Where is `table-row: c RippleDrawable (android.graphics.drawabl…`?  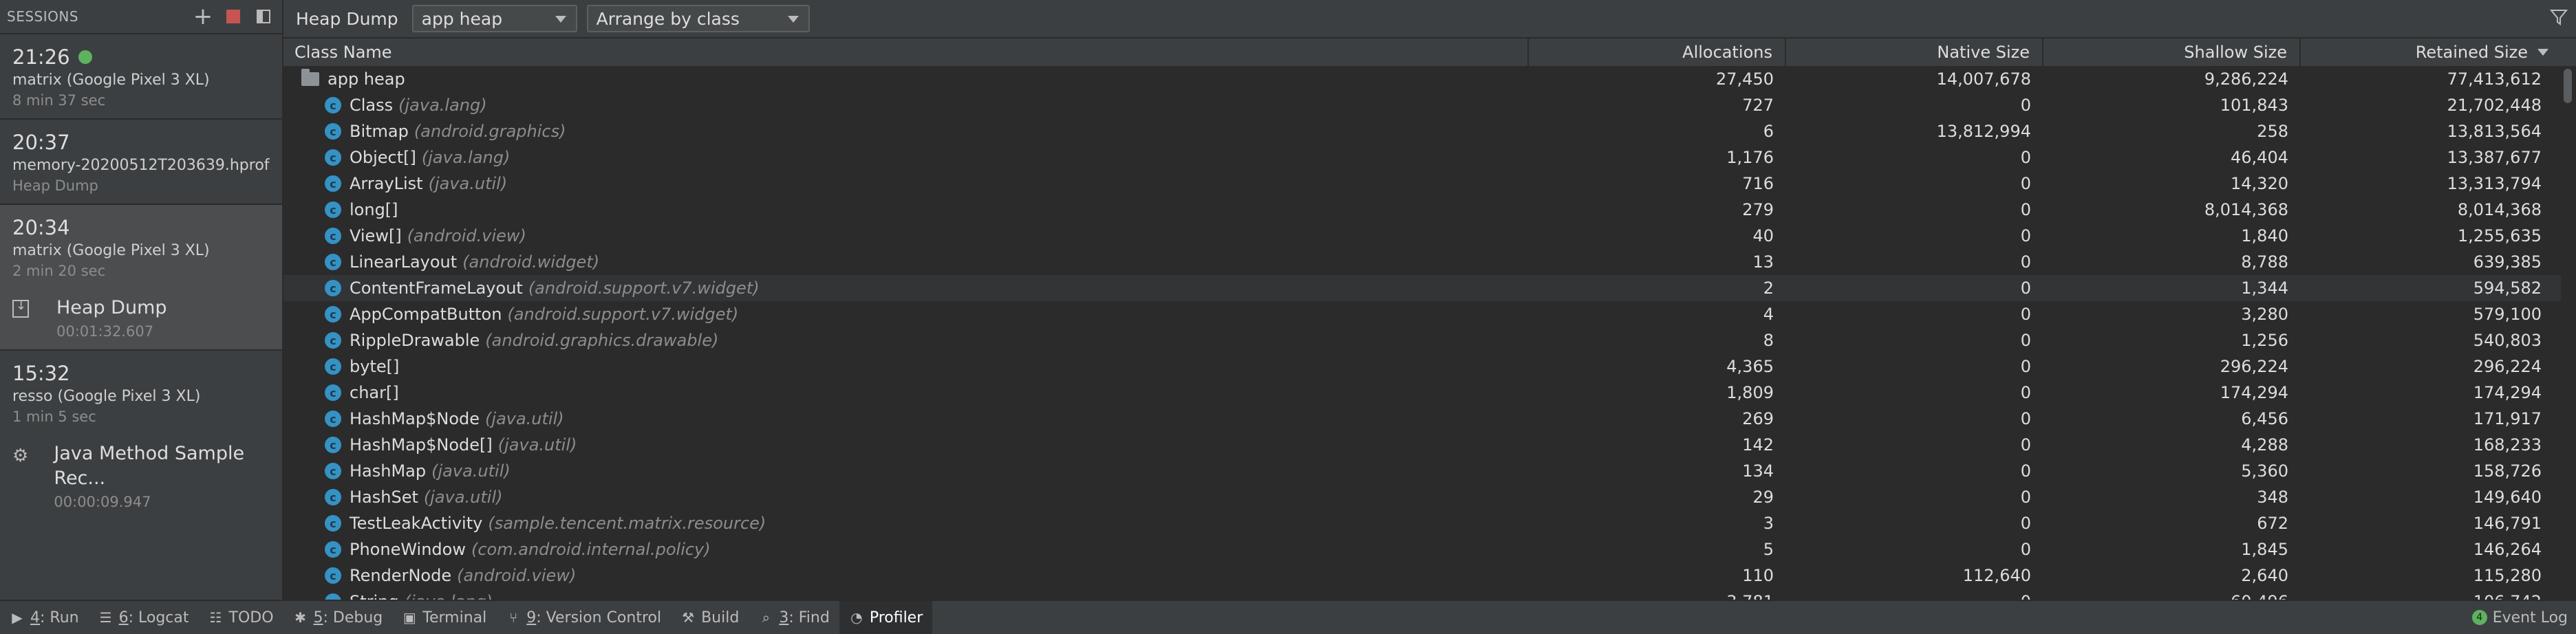 table-row: c RippleDrawable (android.graphics.drawabl… is located at coordinates (1422, 340).